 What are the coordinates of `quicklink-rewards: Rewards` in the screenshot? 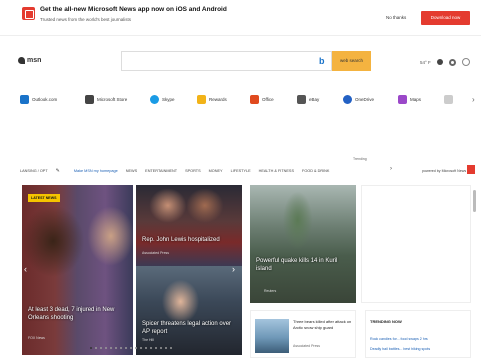 It's located at (212, 99).